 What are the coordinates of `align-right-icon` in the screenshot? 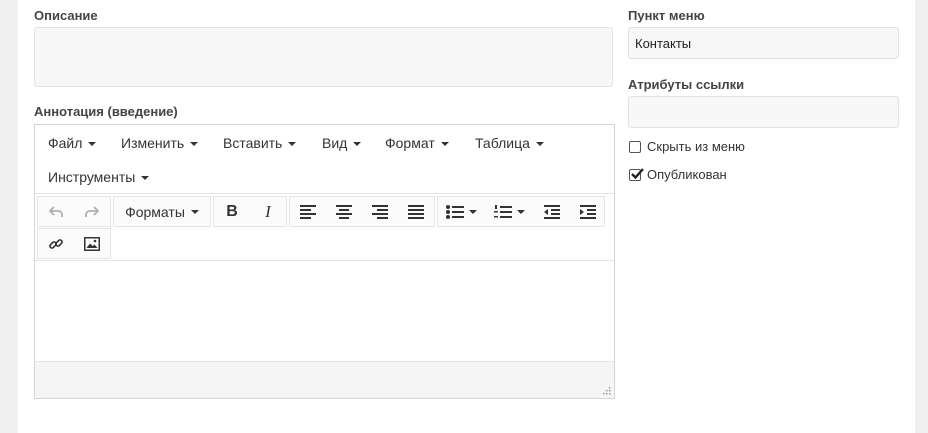 It's located at (380, 211).